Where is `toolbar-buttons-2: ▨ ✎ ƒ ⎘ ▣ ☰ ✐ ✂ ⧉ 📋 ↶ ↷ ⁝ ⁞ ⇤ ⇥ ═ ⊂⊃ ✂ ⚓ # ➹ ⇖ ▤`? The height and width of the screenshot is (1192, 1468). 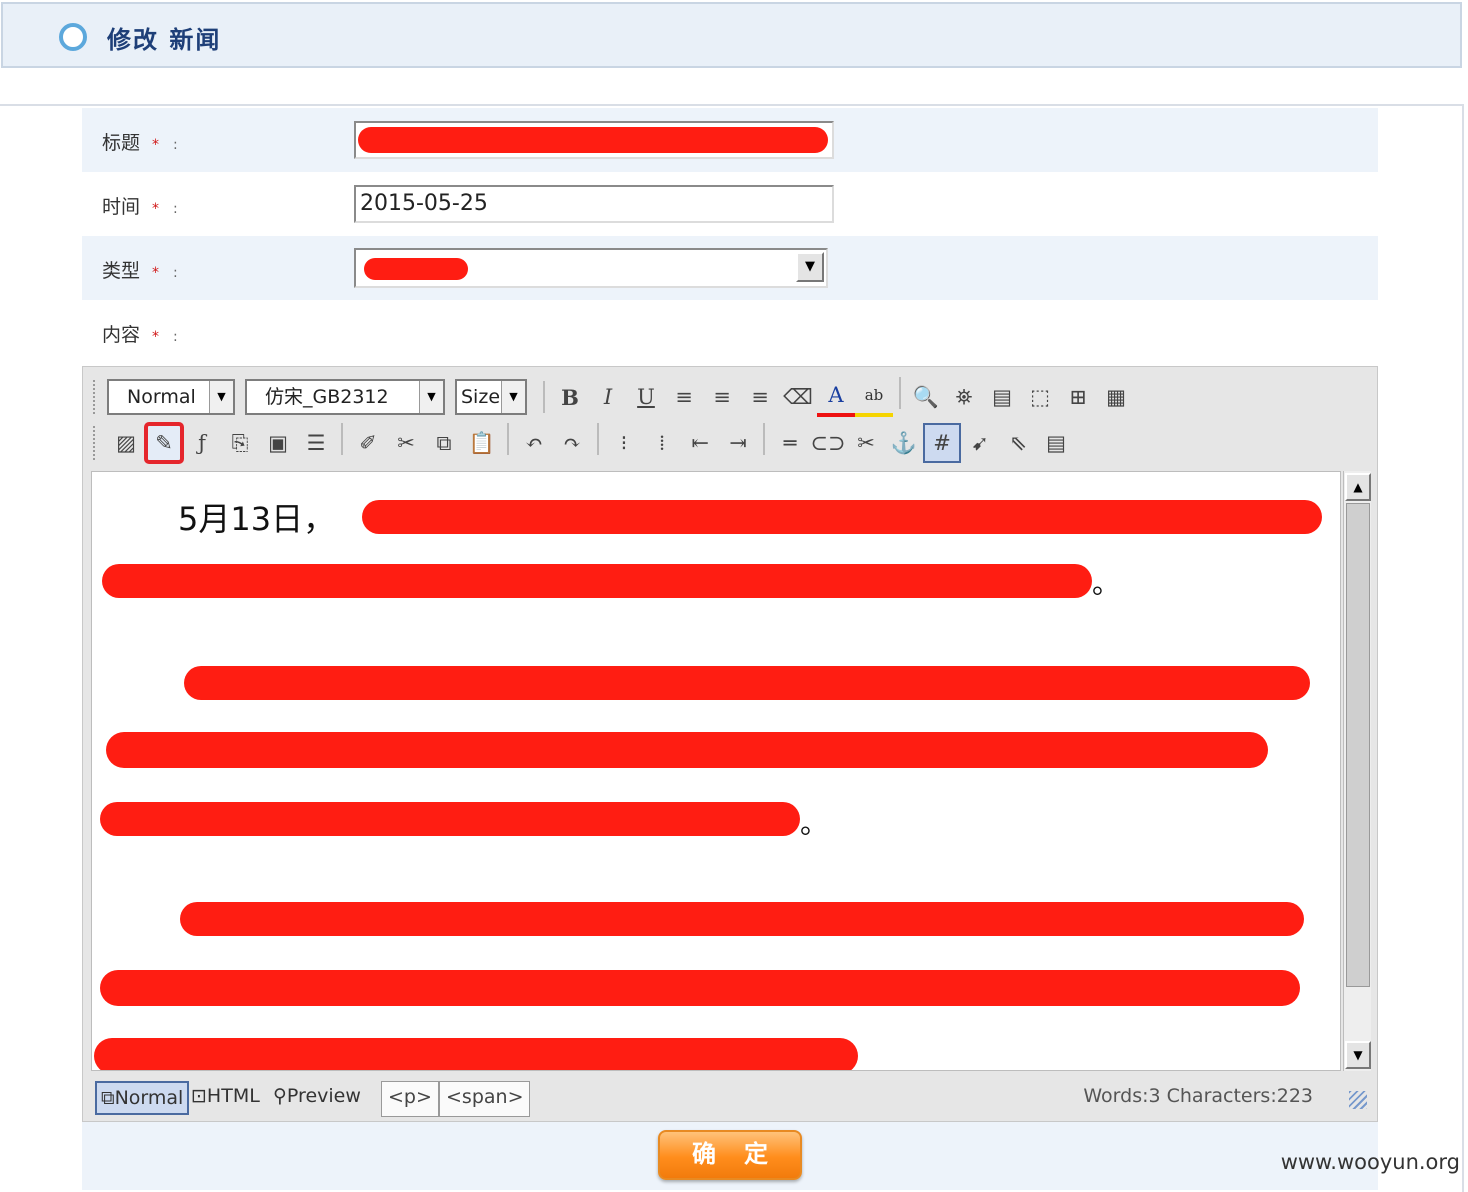
toolbar-buttons-2: ▨ ✎ ƒ ⎘ ▣ ☰ ✐ ✂ ⧉ 📋 ↶ ↷ ⁝ ⁞ ⇤ ⇥ ═ ⊂⊃ ✂ ⚓ # ➹ ⇖ ▤ is located at coordinates (591, 443).